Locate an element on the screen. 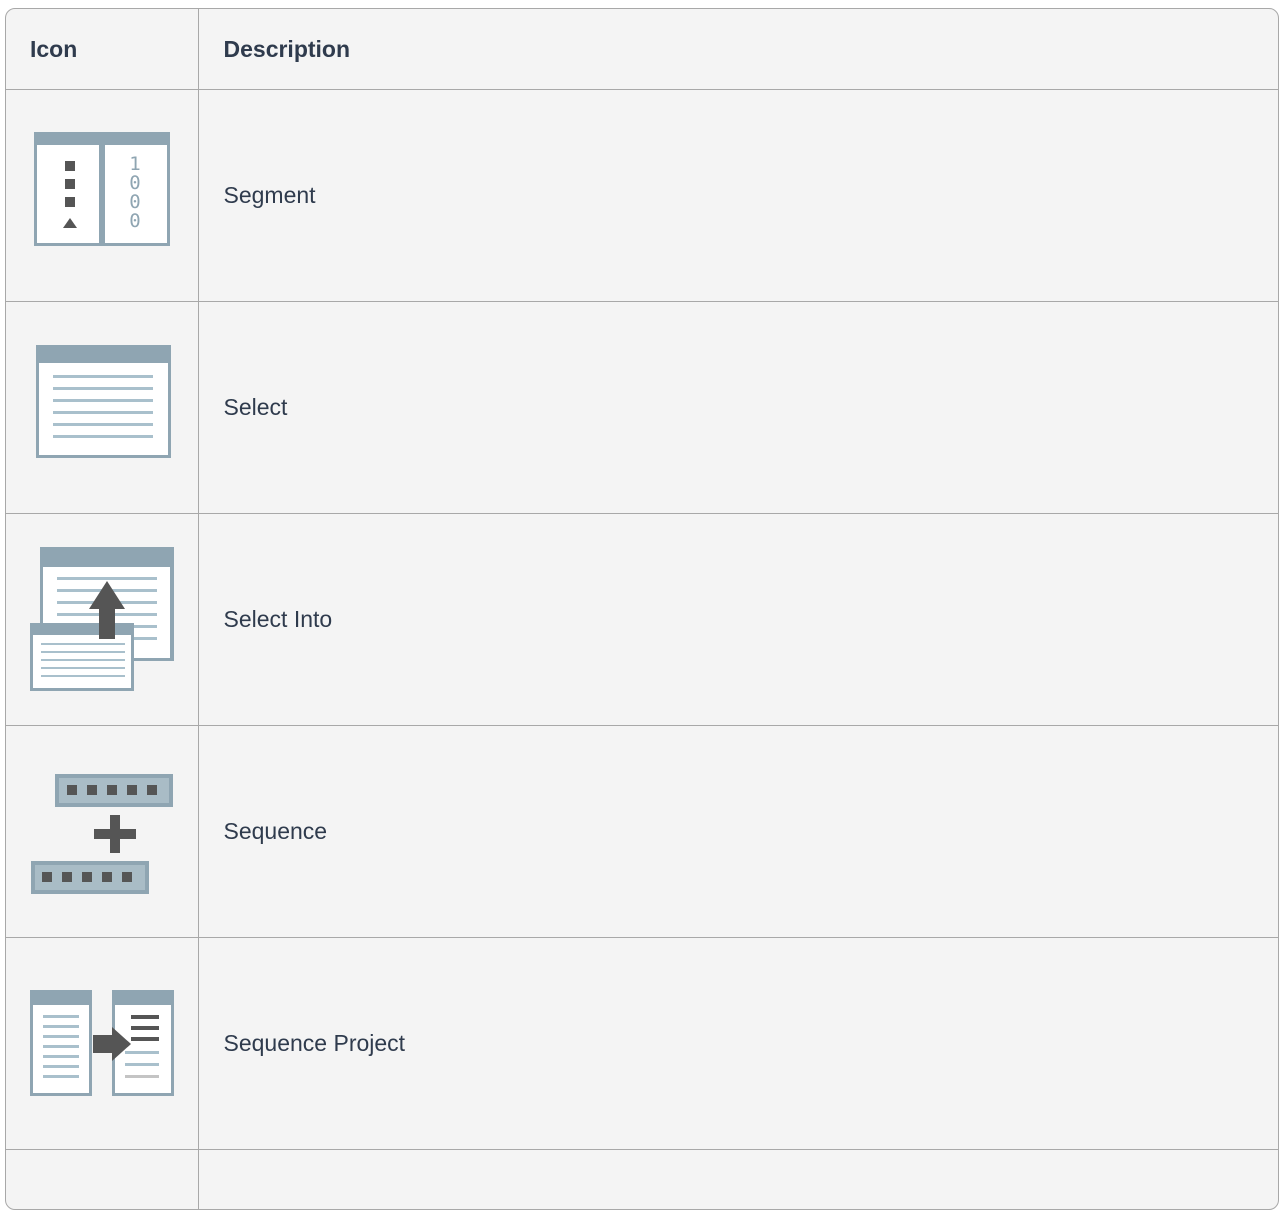 The width and height of the screenshot is (1279, 1210). select-into-icon is located at coordinates (102, 620).